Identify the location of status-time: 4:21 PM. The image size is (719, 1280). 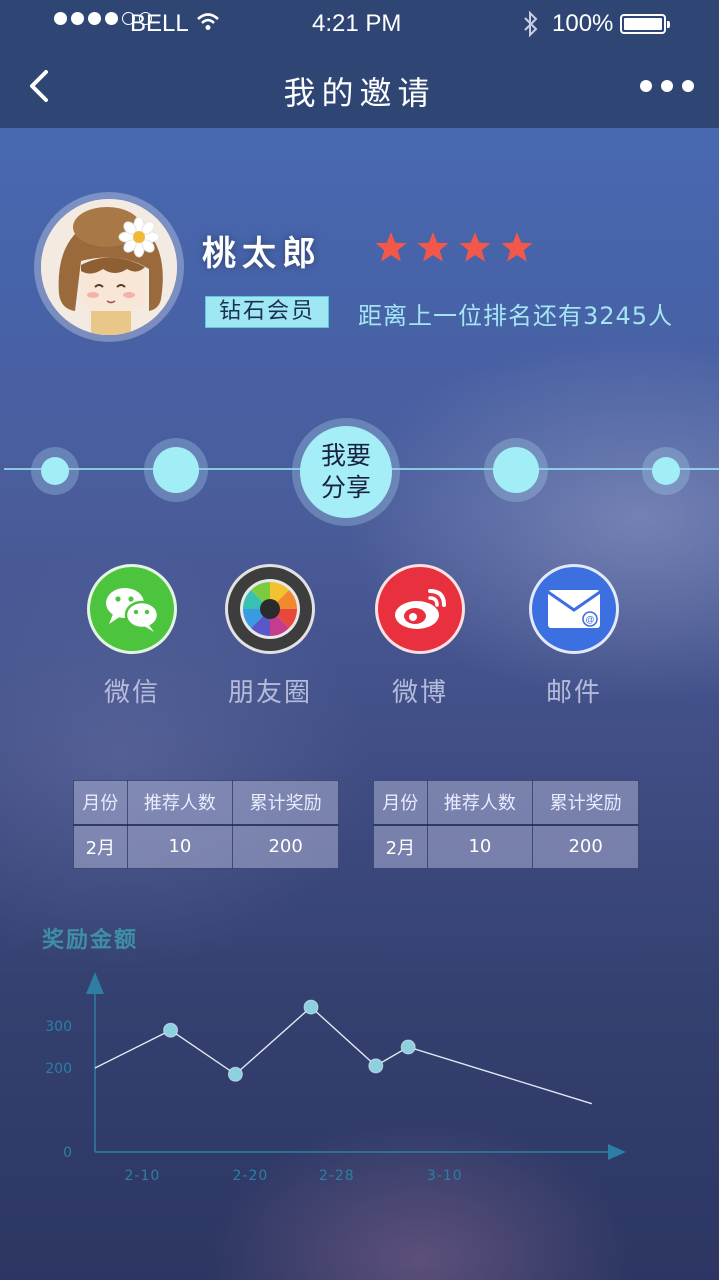
(357, 23).